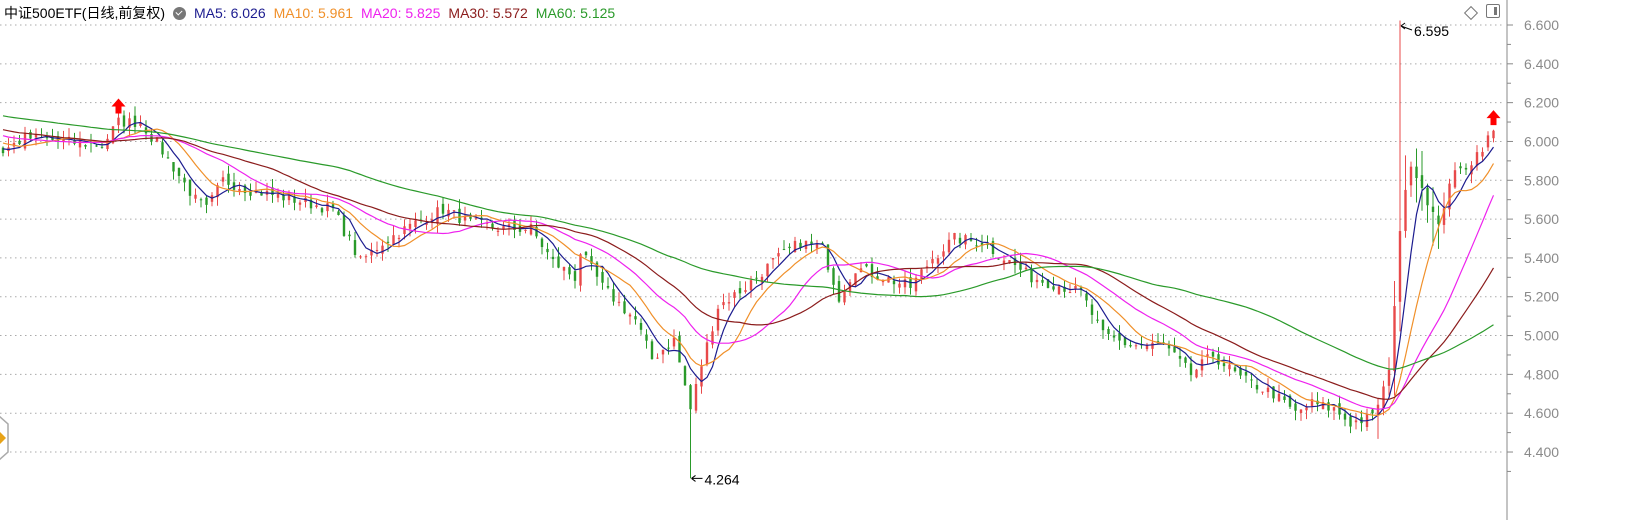 This screenshot has height=520, width=1628. What do you see at coordinates (313, 13) in the screenshot?
I see `ma10-label: MA10: 5.961` at bounding box center [313, 13].